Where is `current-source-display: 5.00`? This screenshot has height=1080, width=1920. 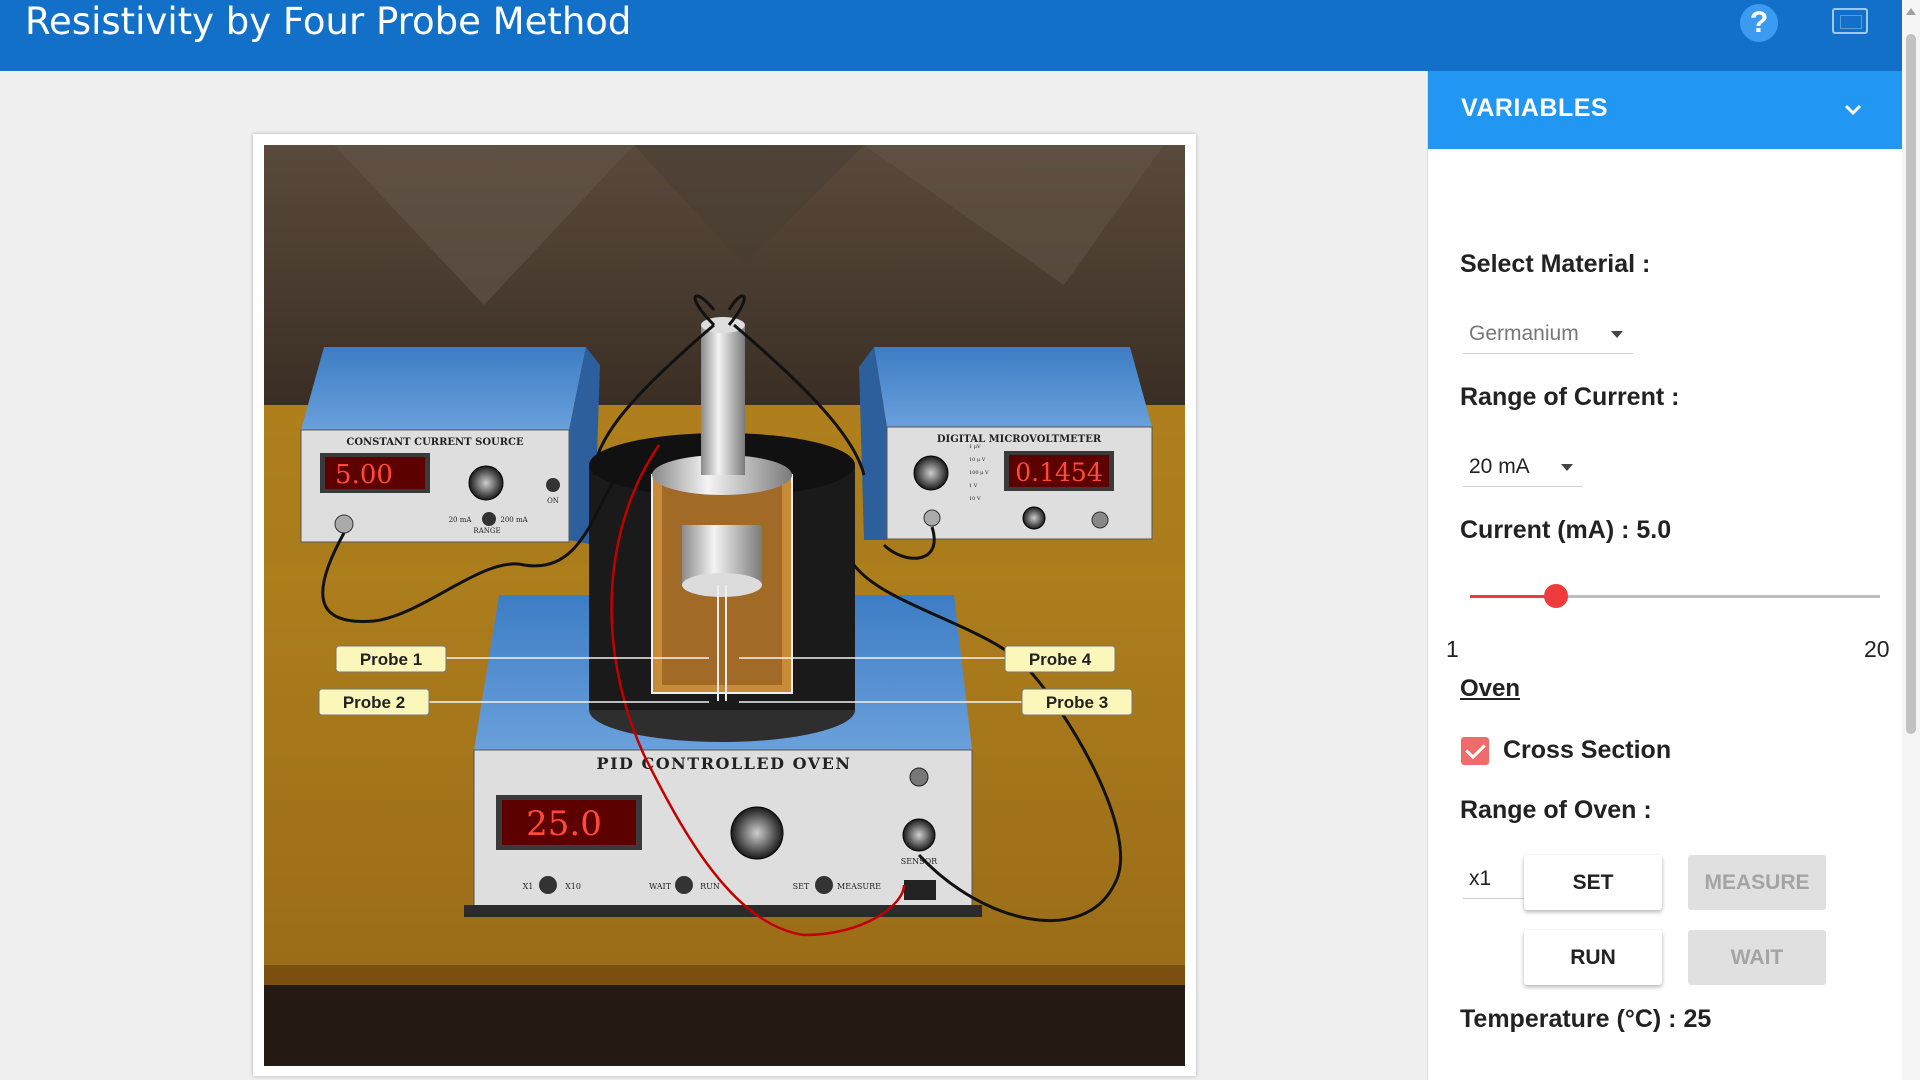 current-source-display: 5.00 is located at coordinates (364, 475).